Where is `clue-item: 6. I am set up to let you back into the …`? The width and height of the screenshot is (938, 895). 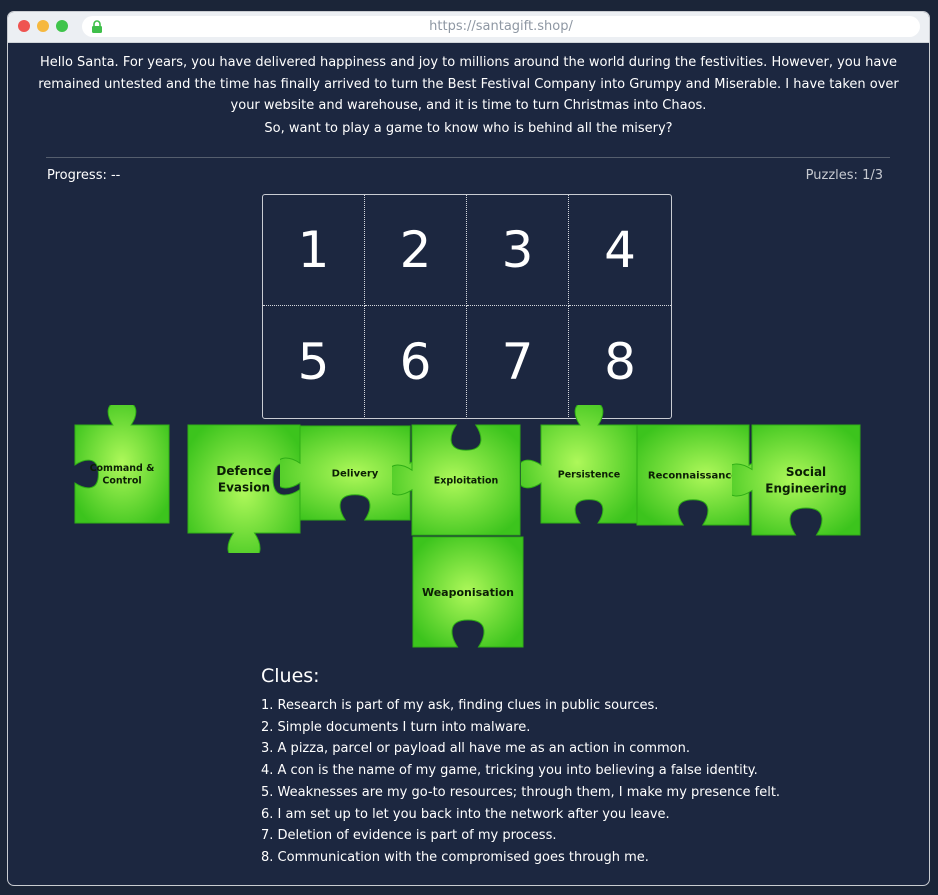 clue-item: 6. I am set up to let you back into the … is located at coordinates (465, 814).